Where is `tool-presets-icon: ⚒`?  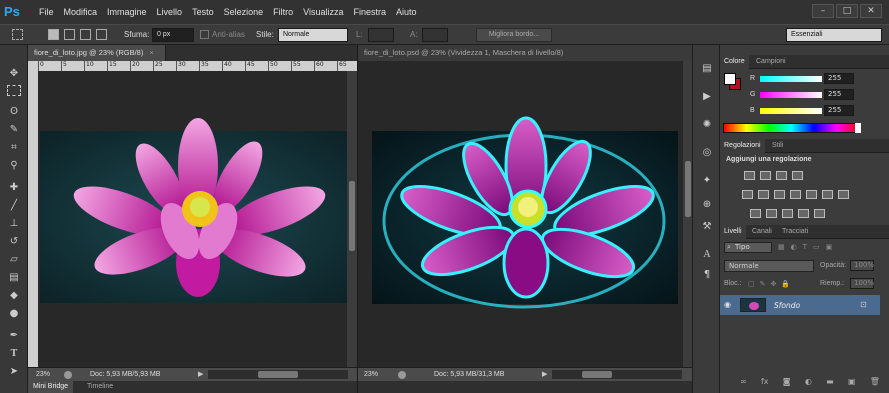
tool-presets-icon: ⚒ is located at coordinates (707, 227).